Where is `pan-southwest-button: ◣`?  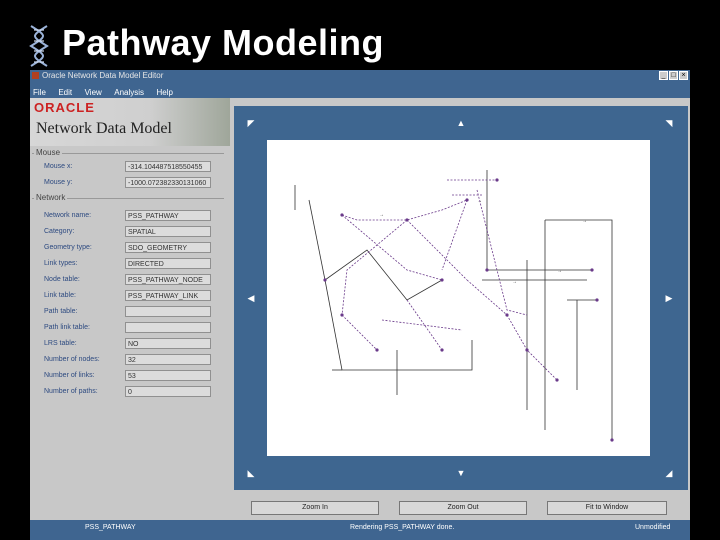 pan-southwest-button: ◣ is located at coordinates (251, 473).